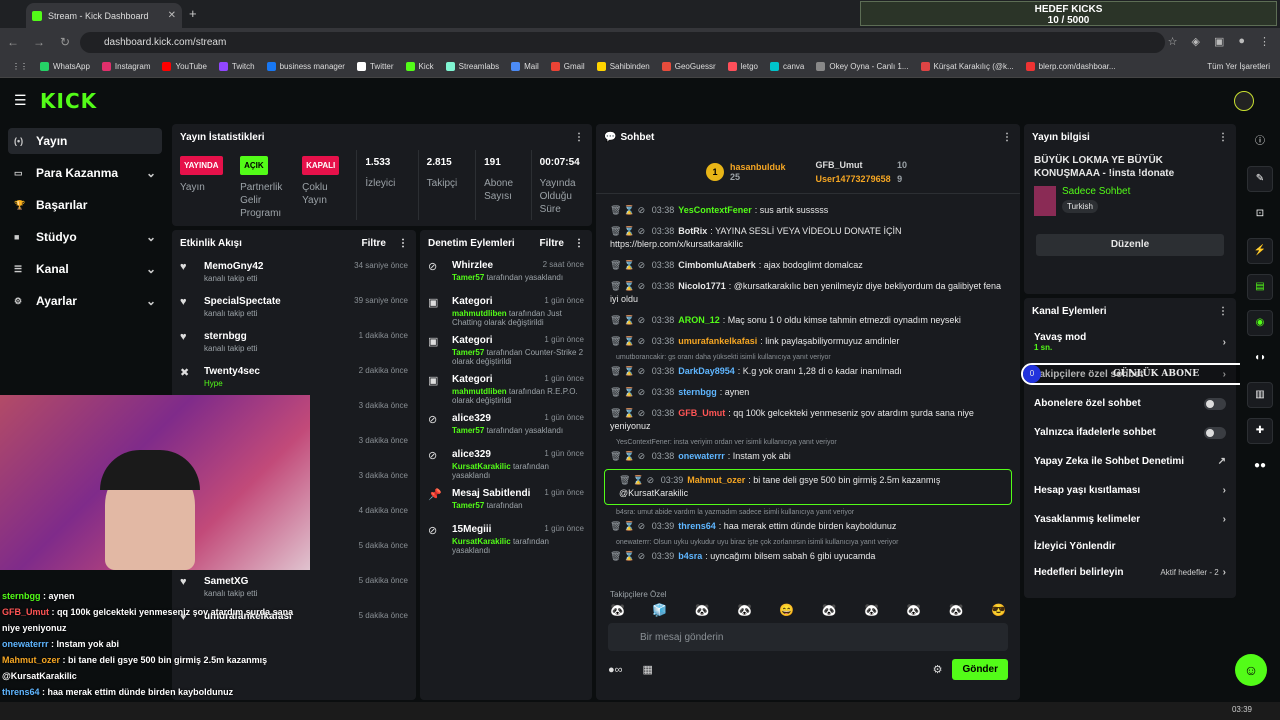 Image resolution: width=1280 pixels, height=720 pixels. Describe the element at coordinates (1130, 490) in the screenshot. I see `account-age-row: Hesap yaşı kısıtlaması ›` at that location.